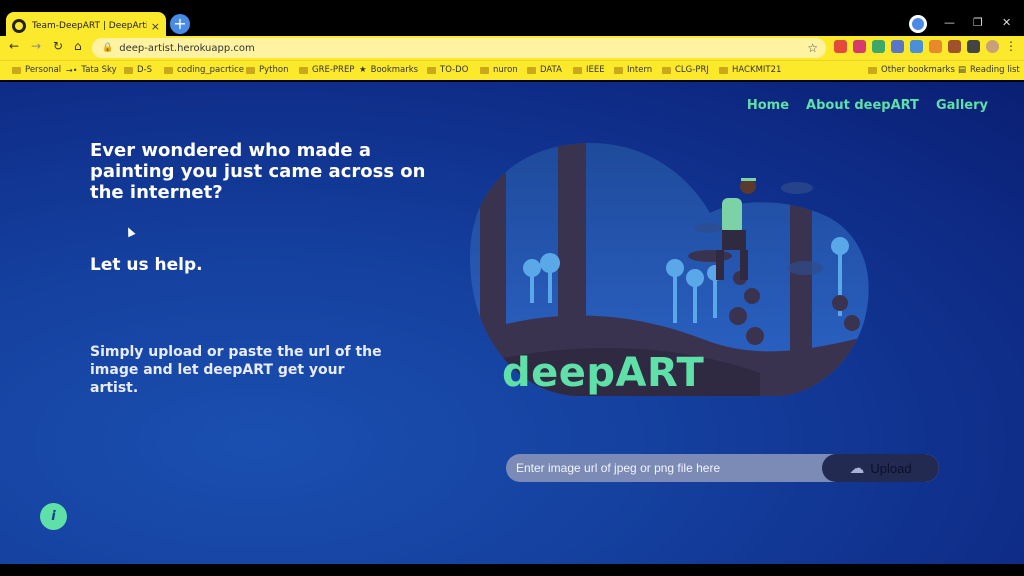  I want to click on info-button: i, so click(53, 516).